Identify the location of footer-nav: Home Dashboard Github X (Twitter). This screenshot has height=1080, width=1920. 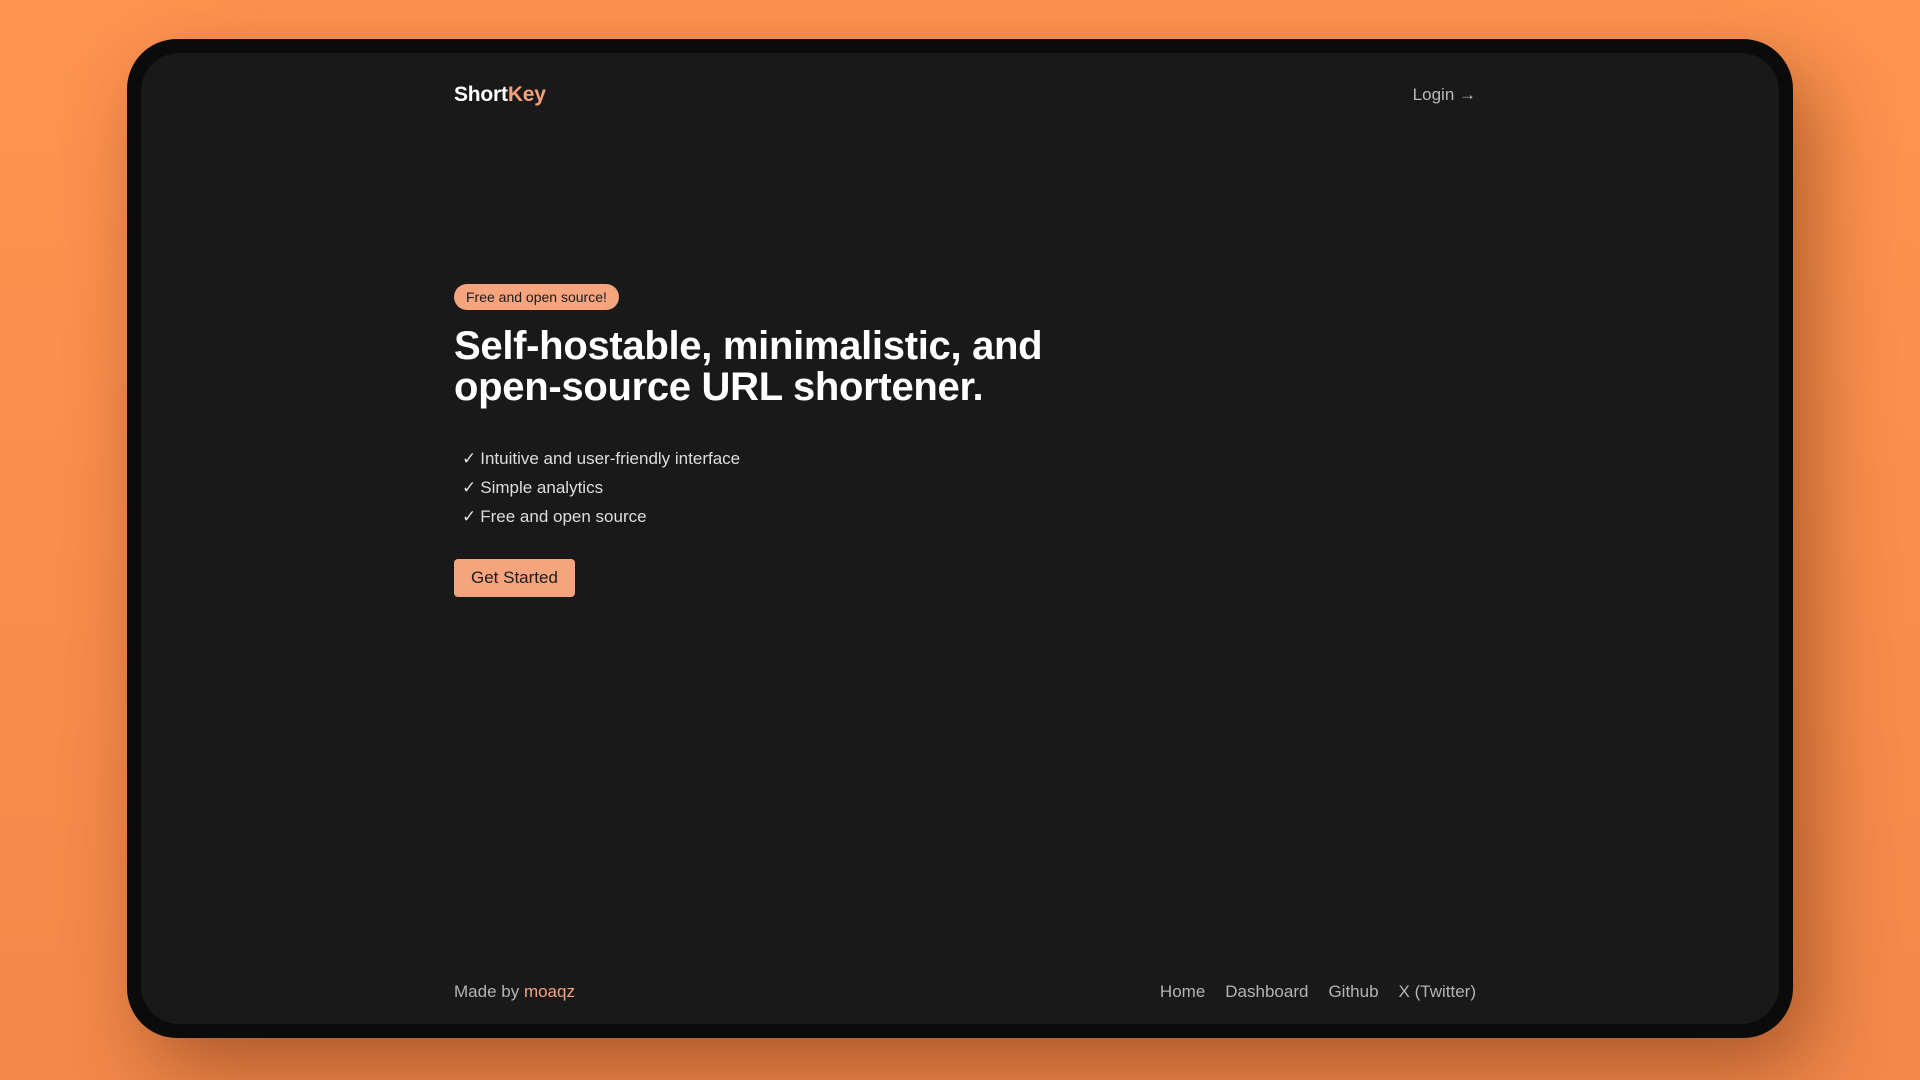
(1318, 992).